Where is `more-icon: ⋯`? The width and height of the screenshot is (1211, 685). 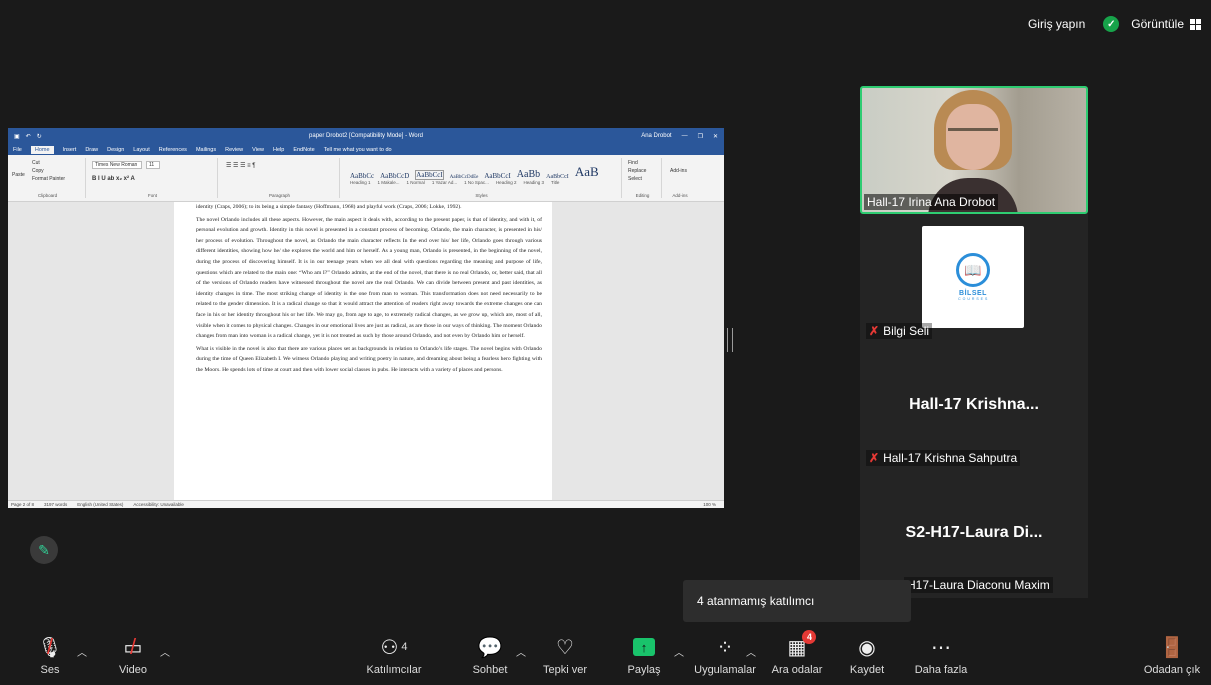 more-icon: ⋯ is located at coordinates (941, 647).